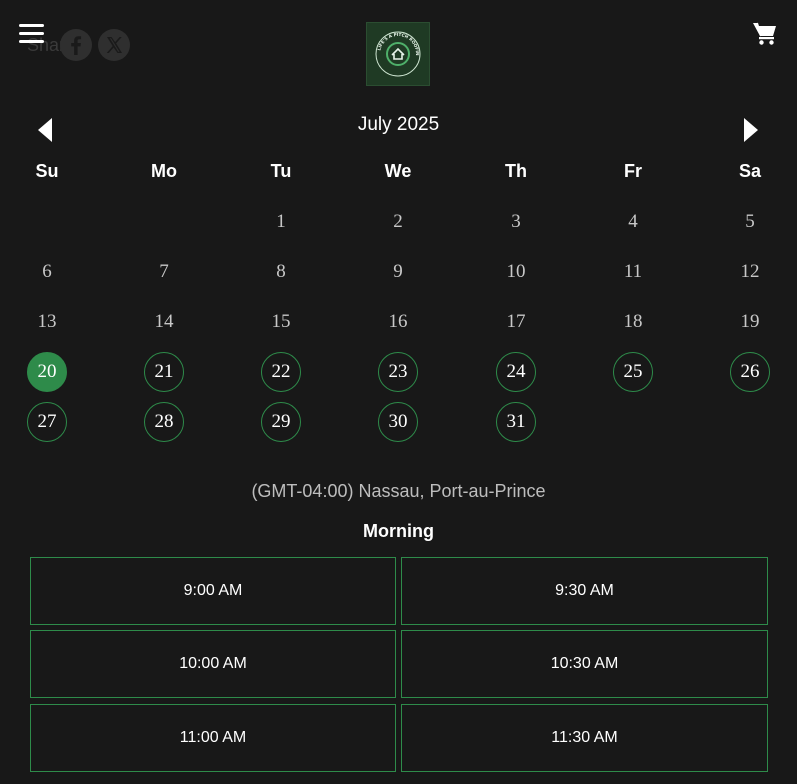 Image resolution: width=797 pixels, height=784 pixels. Describe the element at coordinates (750, 372) in the screenshot. I see `calendar-day: 26` at that location.